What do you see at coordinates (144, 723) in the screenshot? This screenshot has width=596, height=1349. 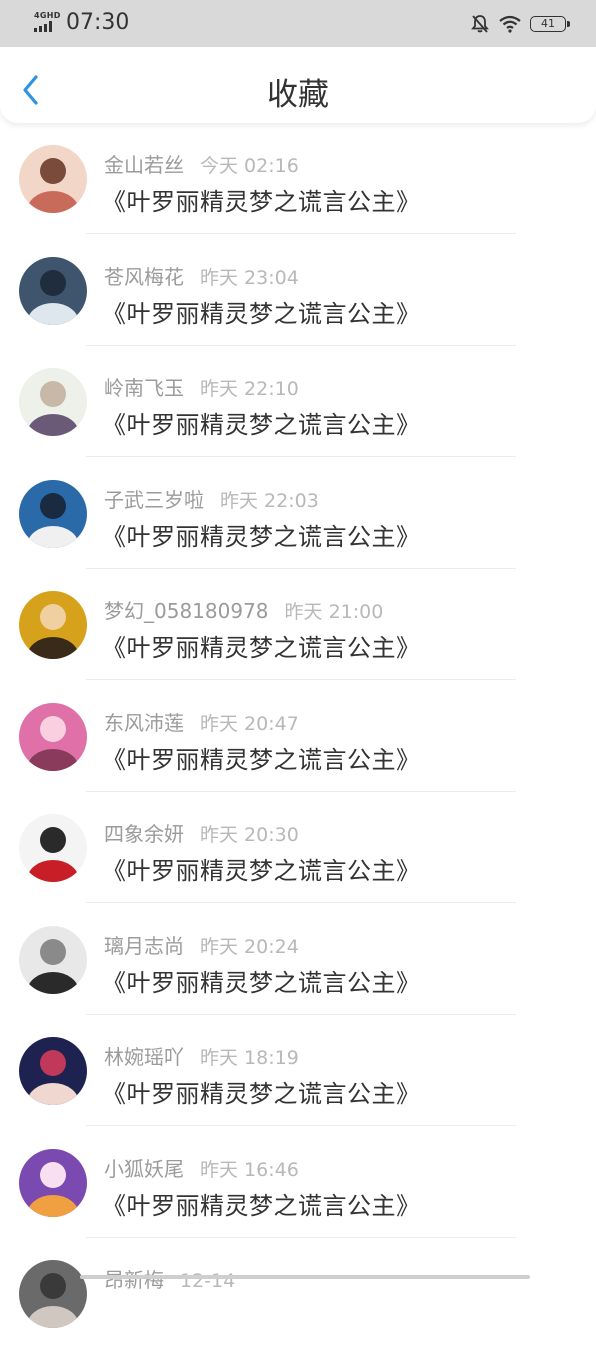 I see `user-name: 东风沛莲` at bounding box center [144, 723].